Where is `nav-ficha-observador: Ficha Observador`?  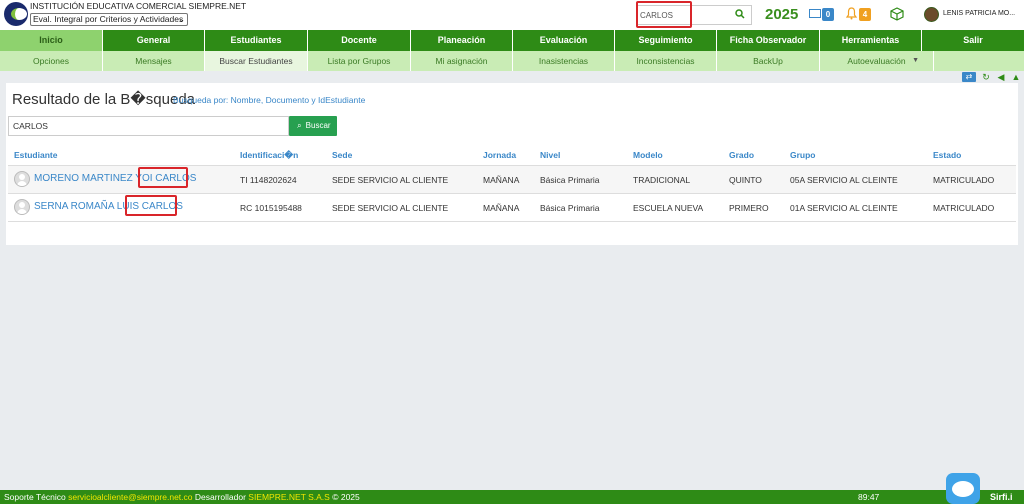 nav-ficha-observador: Ficha Observador is located at coordinates (768, 40).